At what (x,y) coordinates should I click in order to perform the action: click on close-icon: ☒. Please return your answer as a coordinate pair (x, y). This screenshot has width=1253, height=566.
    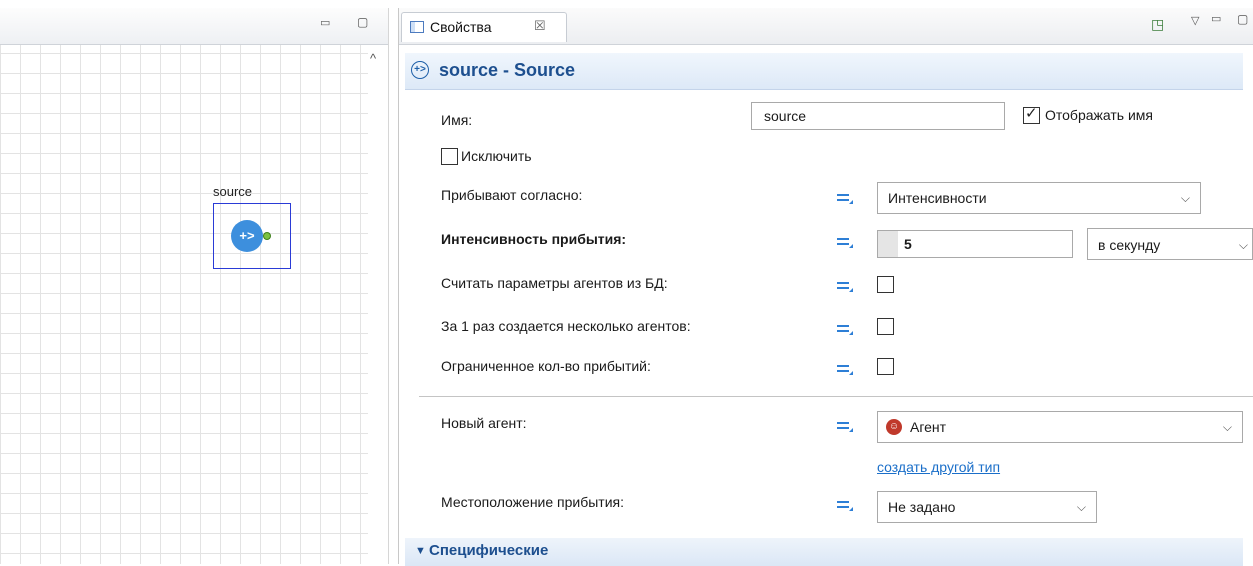
    Looking at the image, I should click on (540, 26).